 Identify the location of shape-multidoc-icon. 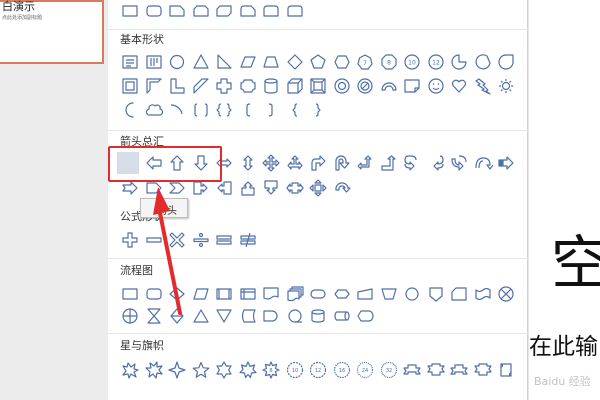
(295, 294).